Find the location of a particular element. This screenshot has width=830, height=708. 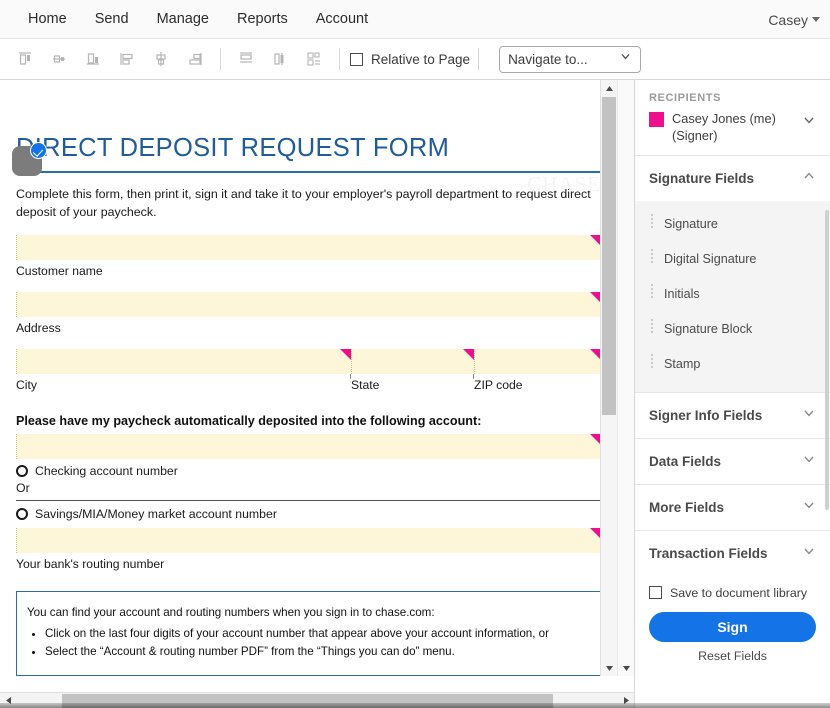

radio-savings: Savings/MIA/Money market account number is located at coordinates (308, 514).